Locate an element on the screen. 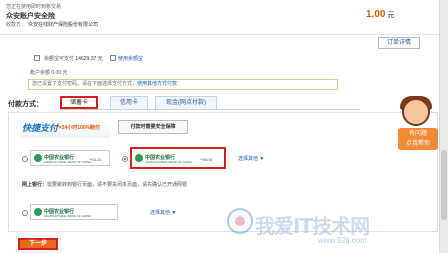  bank-card-1: 中国农业银行 AGRICULTURAL BANK OF CHINA **0123 is located at coordinates (70, 158).